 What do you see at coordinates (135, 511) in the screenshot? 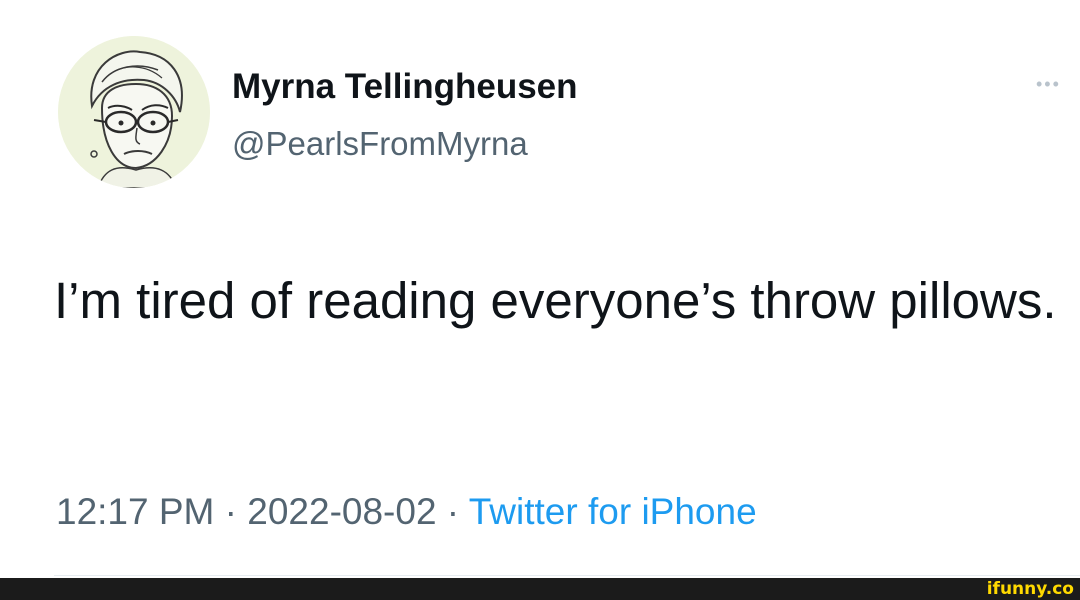
I see `tweet-time: 12:17 PM` at bounding box center [135, 511].